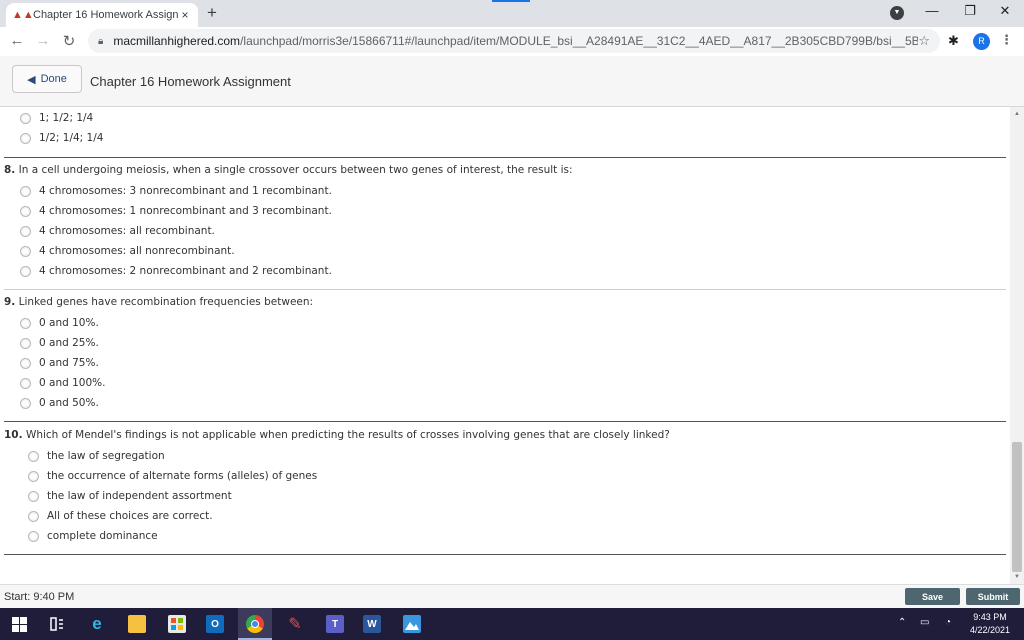  Describe the element at coordinates (511, 1) in the screenshot. I see `tab-drag-indicator` at that location.